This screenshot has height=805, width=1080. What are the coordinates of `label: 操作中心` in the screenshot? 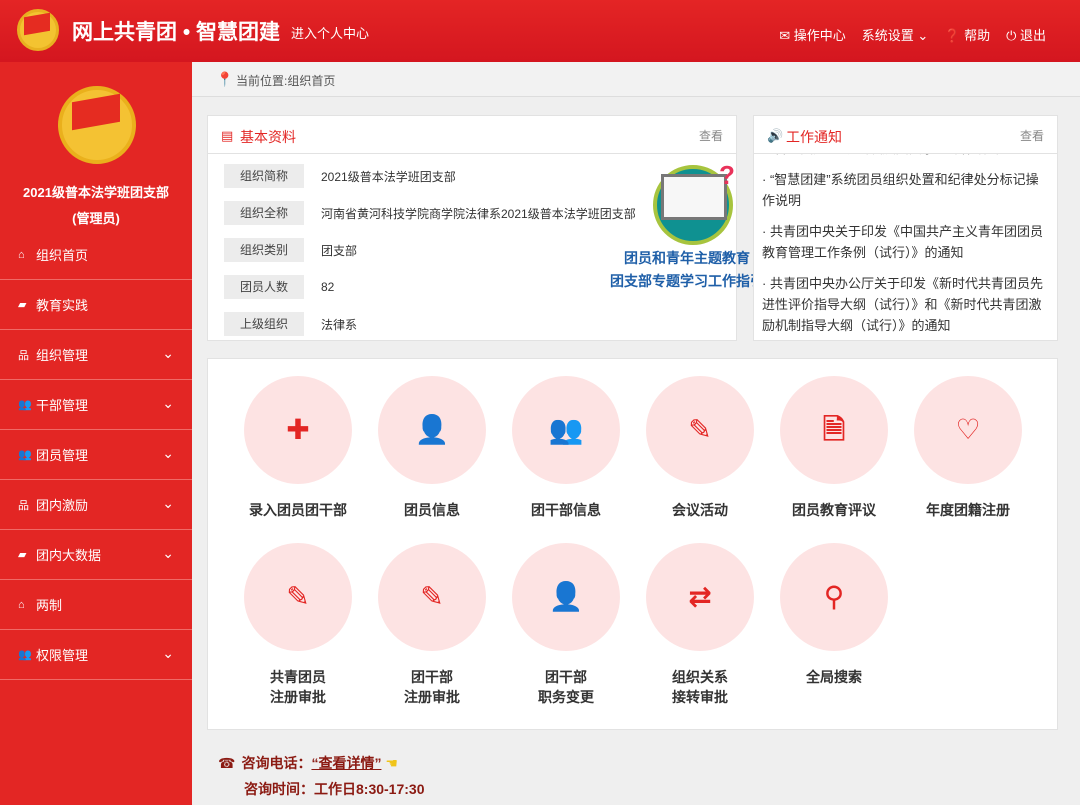 It's located at (819, 35).